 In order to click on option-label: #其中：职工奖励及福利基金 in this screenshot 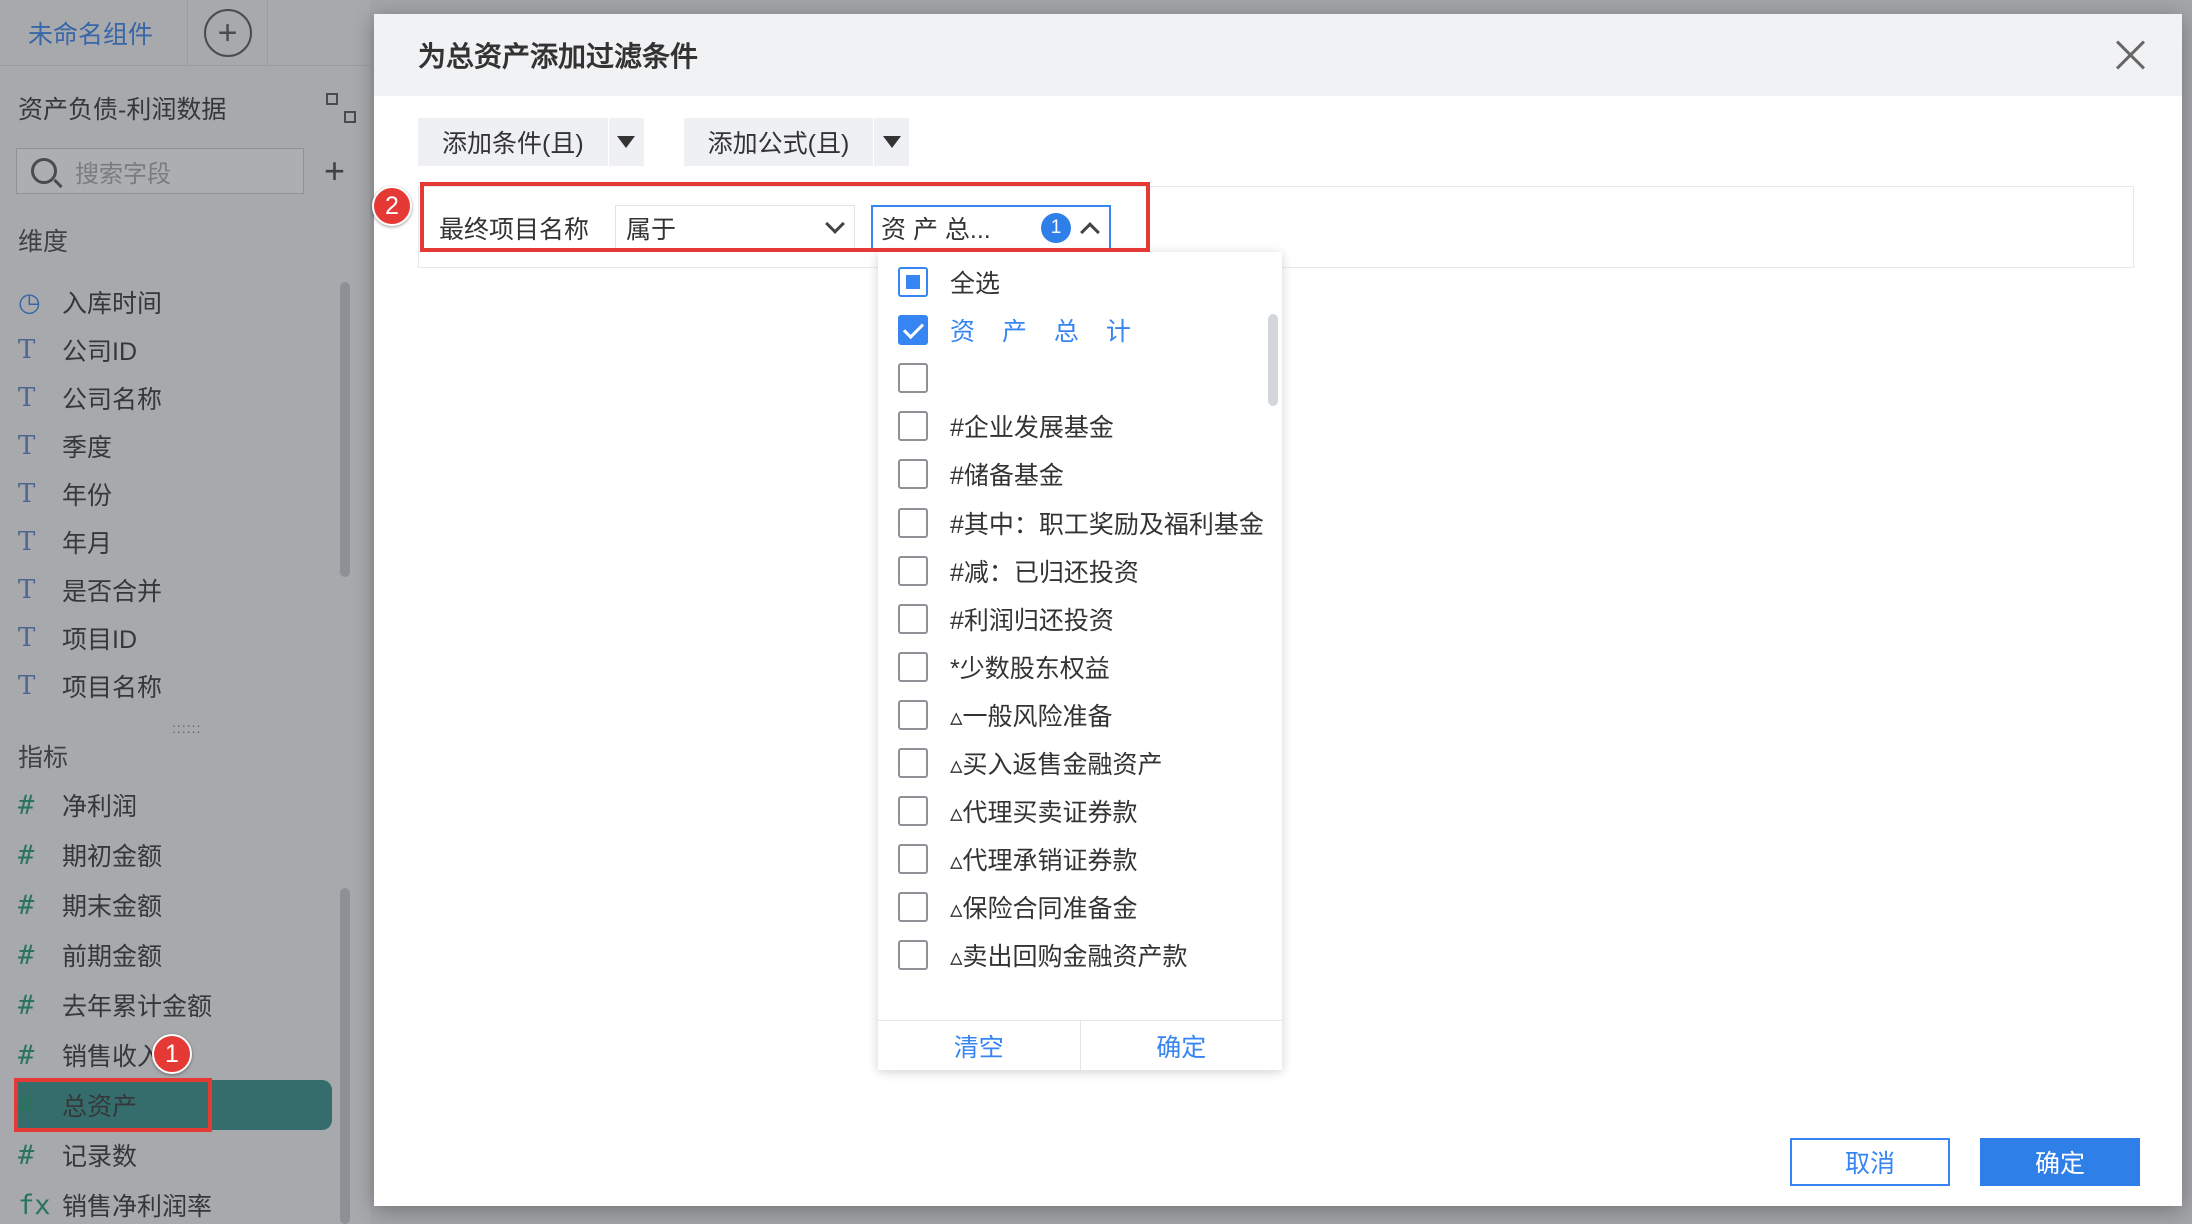, I will do `click(1107, 524)`.